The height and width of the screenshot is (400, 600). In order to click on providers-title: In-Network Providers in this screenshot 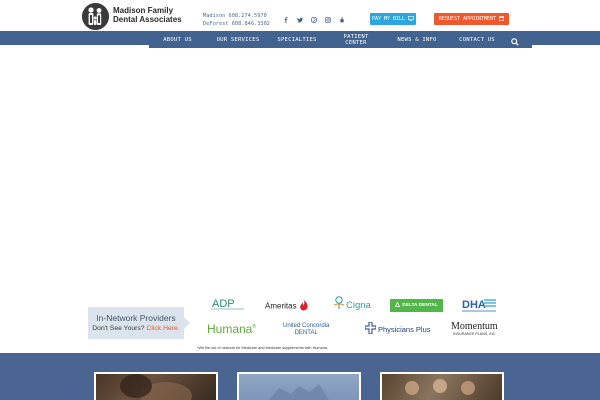, I will do `click(136, 318)`.